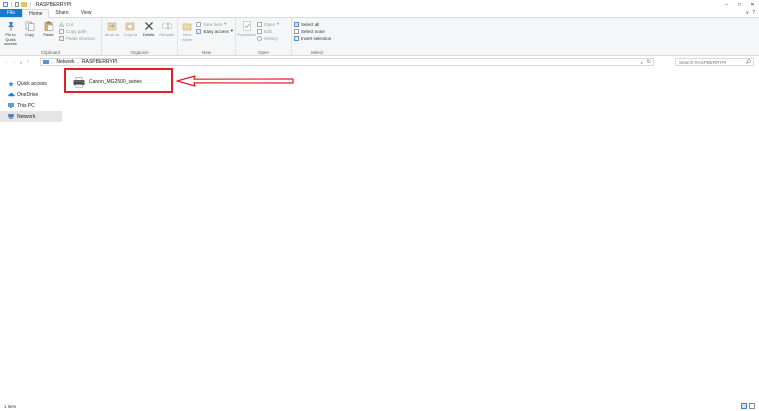 This screenshot has width=759, height=411. I want to click on nav-item-onedrive: OneDrive, so click(31, 94).